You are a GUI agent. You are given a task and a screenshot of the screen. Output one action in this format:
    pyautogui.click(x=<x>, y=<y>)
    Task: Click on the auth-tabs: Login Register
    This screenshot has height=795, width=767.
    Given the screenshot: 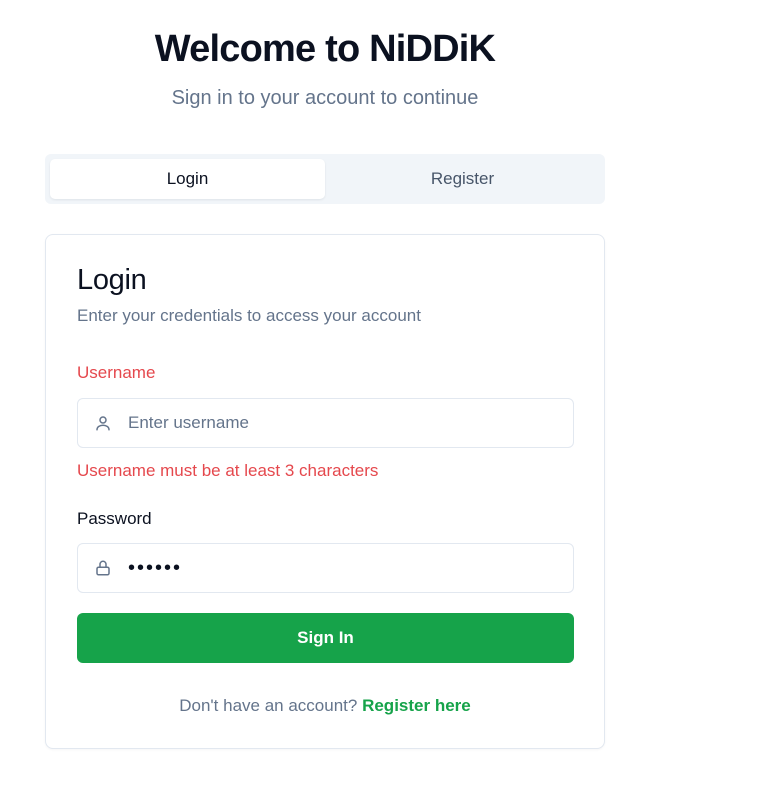 What is the action you would take?
    pyautogui.click(x=325, y=179)
    